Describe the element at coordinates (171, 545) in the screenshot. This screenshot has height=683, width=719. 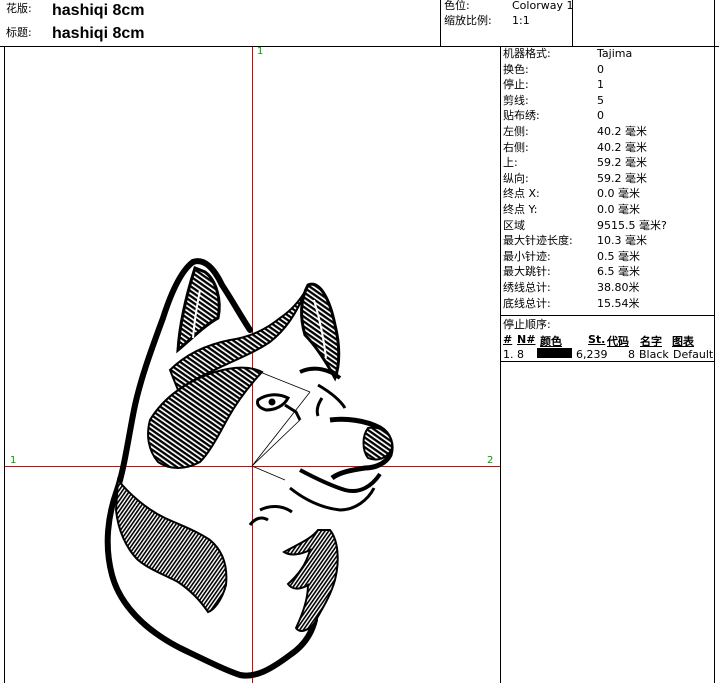
I see `neck-fur` at that location.